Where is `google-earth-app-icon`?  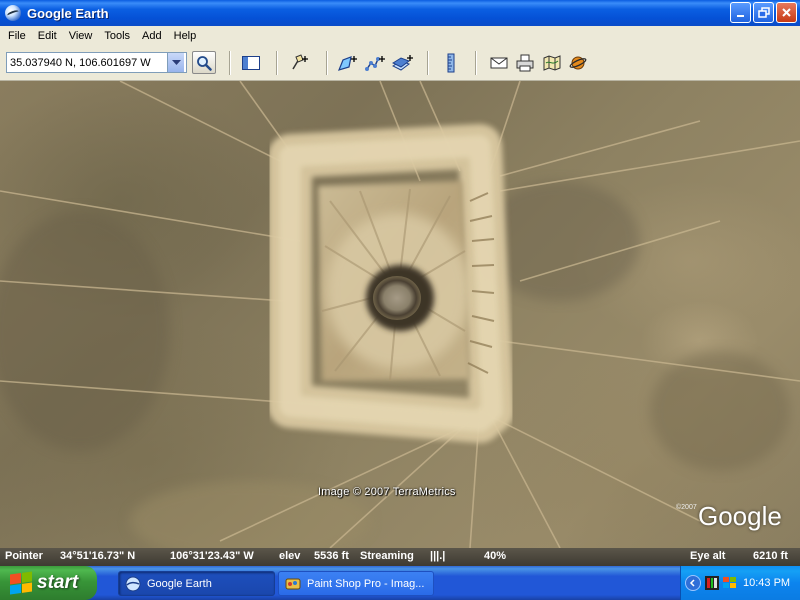
google-earth-app-icon is located at coordinates (13, 13).